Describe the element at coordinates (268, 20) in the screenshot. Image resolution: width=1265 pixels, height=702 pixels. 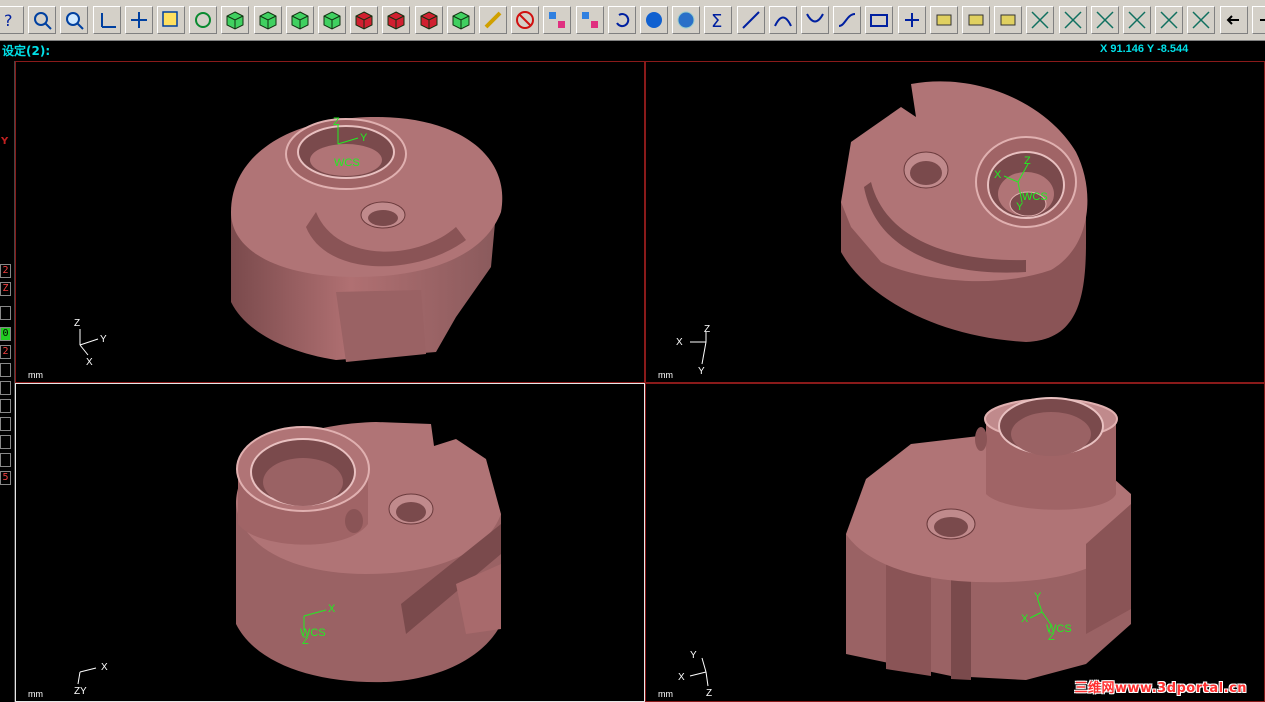
I see `view-cube-front-button` at that location.